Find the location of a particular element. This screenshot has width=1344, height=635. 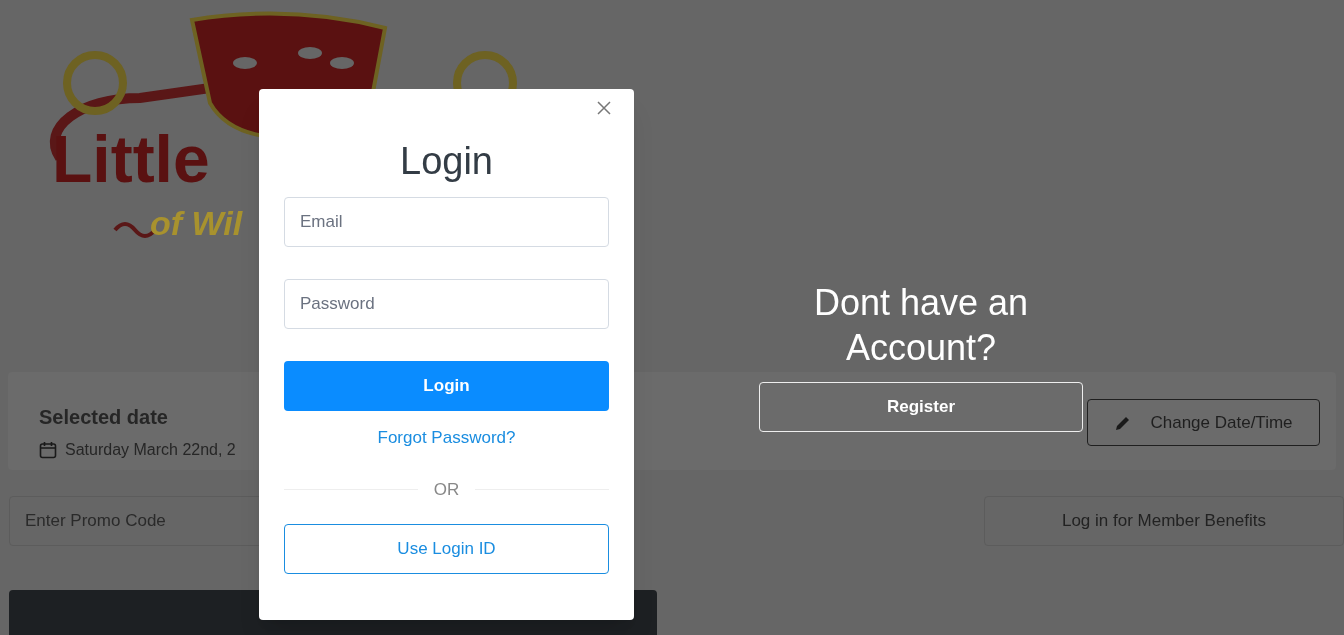

register-heading: Dont have an Account? is located at coordinates (921, 325).